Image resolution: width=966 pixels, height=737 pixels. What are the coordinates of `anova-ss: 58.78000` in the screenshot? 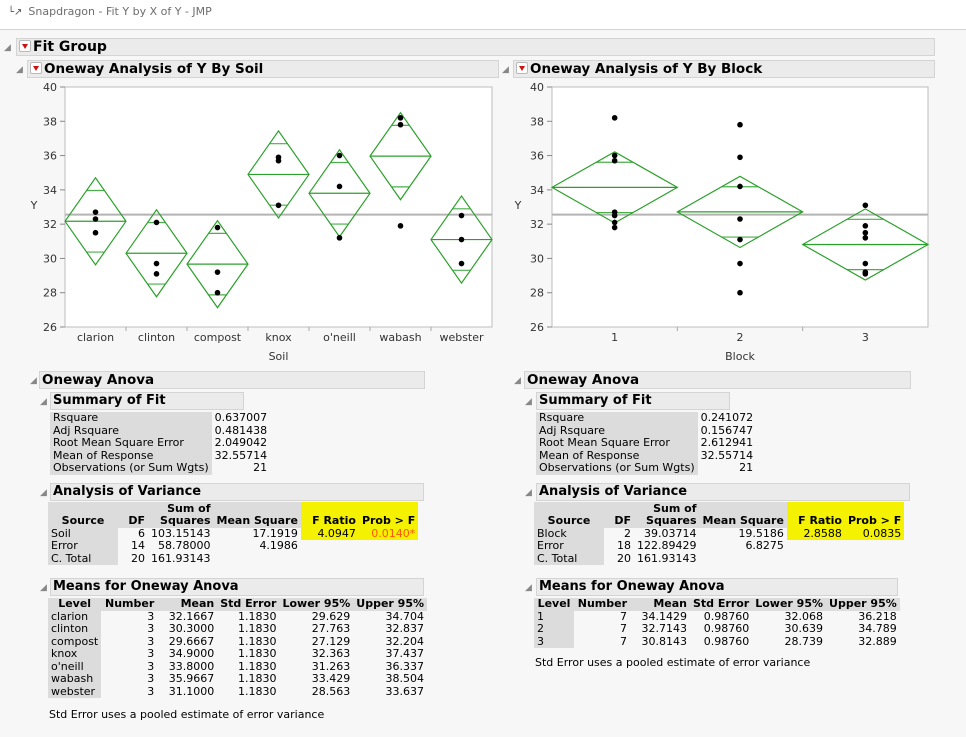 It's located at (184, 545).